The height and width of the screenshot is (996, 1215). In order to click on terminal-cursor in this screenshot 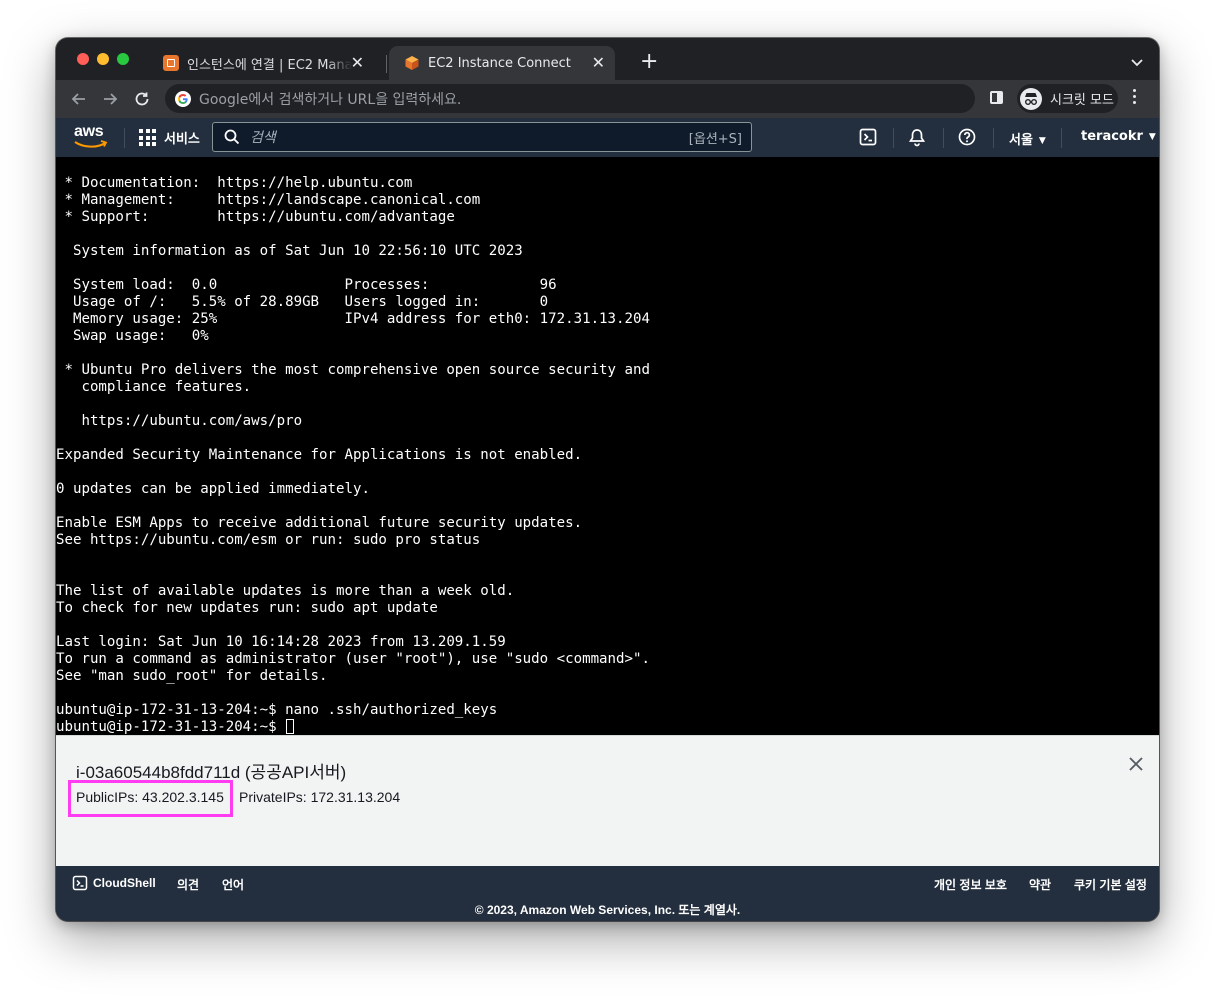, I will do `click(290, 726)`.